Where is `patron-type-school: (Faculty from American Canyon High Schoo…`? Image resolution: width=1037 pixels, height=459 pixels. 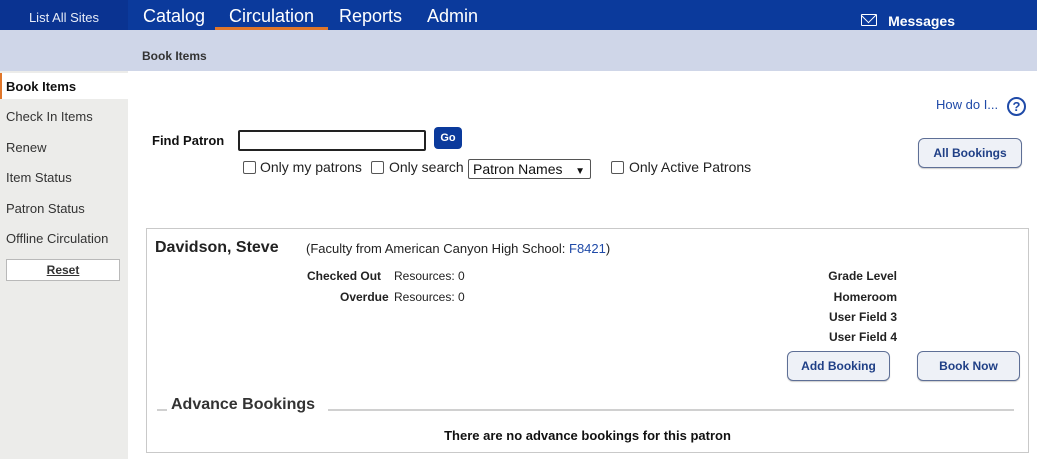 patron-type-school: (Faculty from American Canyon High Schoo… is located at coordinates (437, 248).